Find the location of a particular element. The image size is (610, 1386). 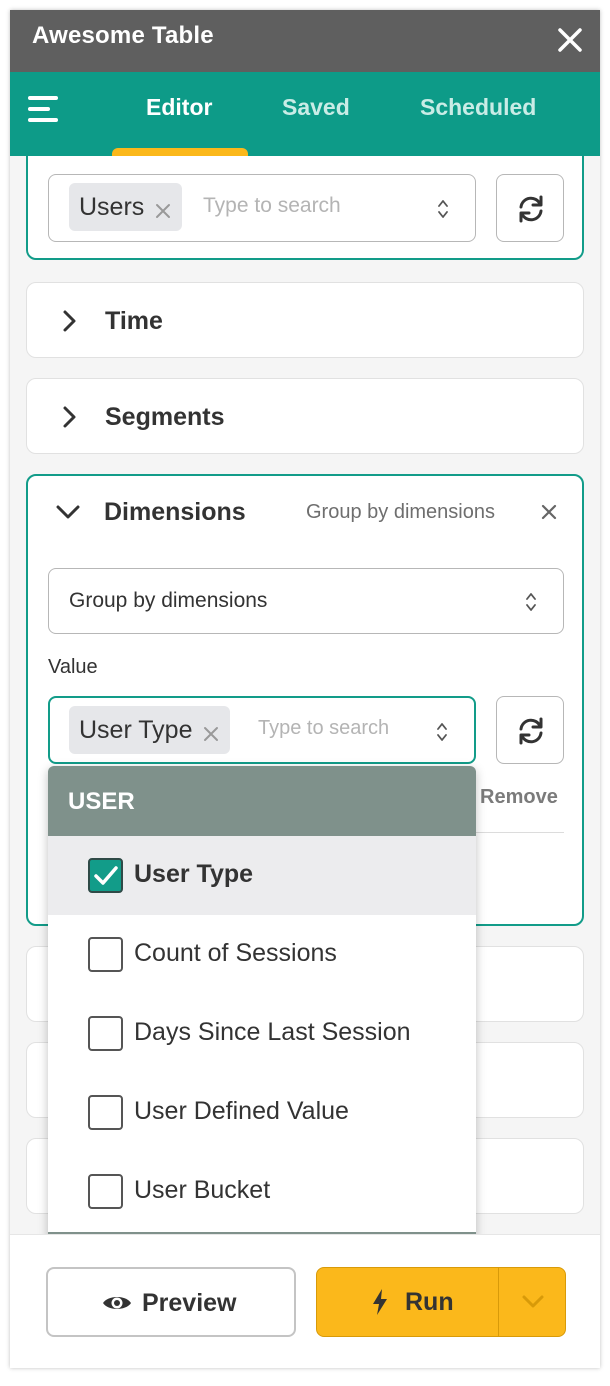

value-search-placeholder: Type to search is located at coordinates (323, 728).